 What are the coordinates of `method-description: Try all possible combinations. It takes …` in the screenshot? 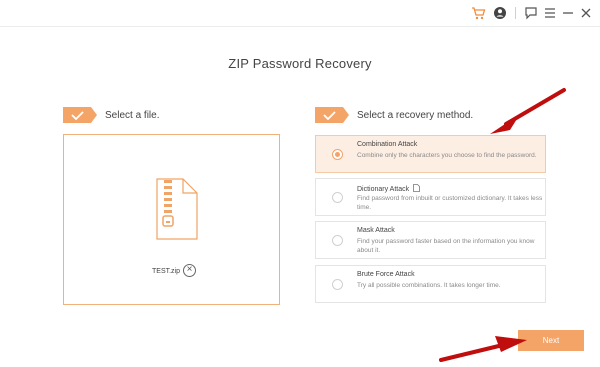 It's located at (429, 285).